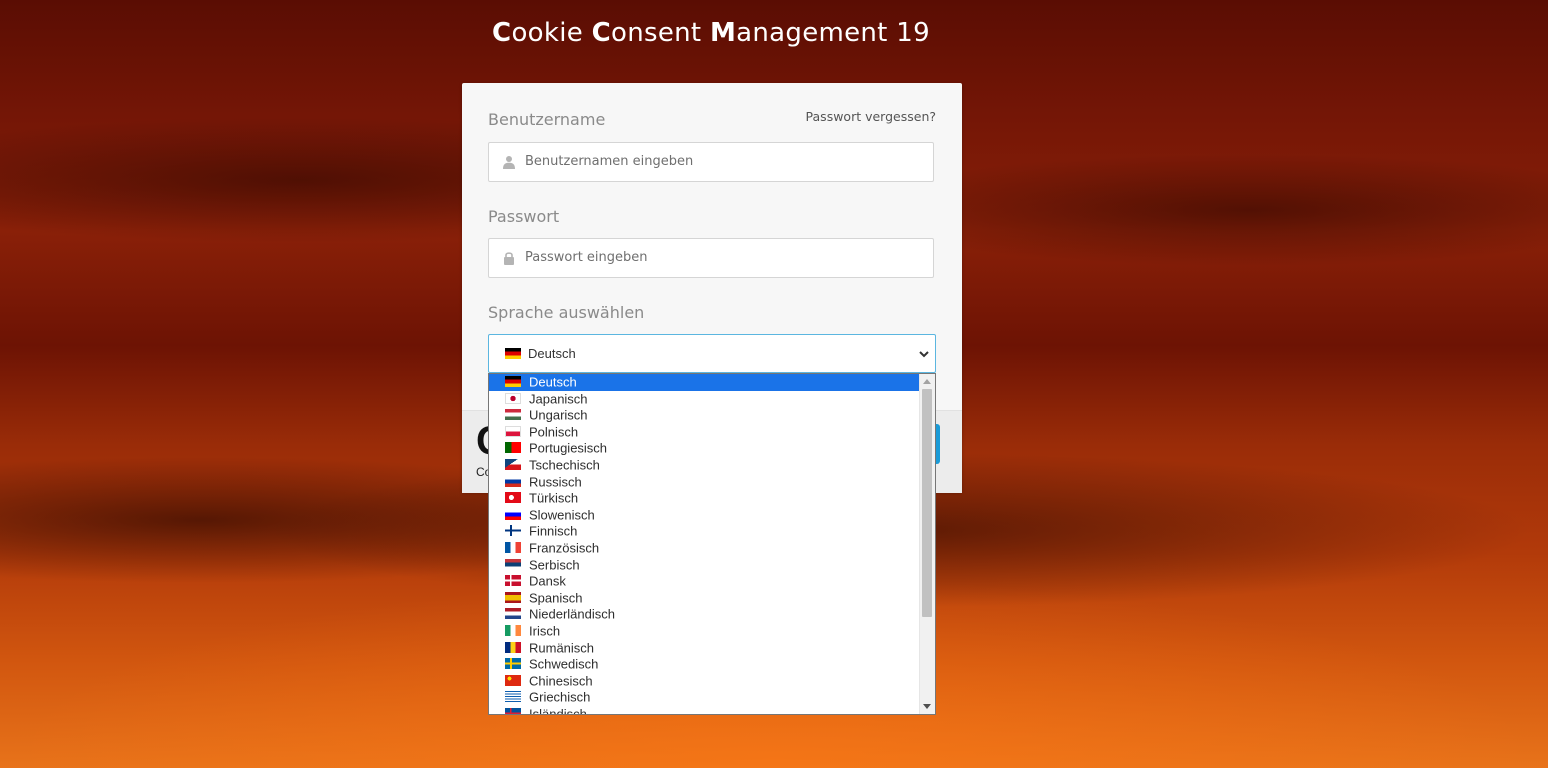  Describe the element at coordinates (566, 312) in the screenshot. I see `language-label: Sprache auswählen` at that location.